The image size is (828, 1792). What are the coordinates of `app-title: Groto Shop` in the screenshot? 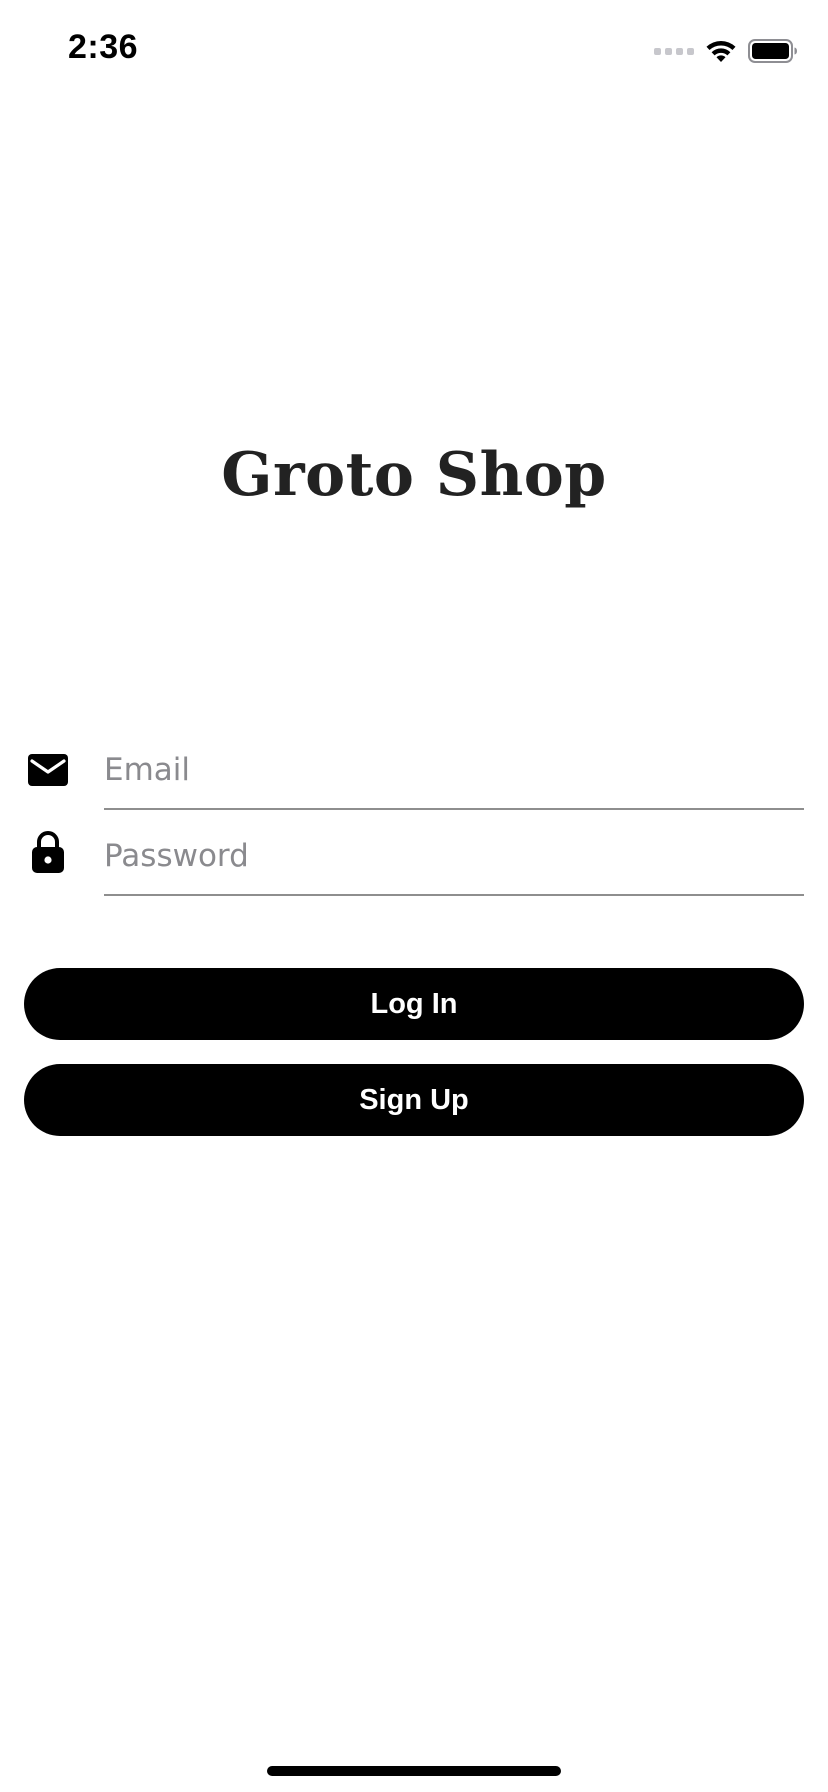 It's located at (414, 475).